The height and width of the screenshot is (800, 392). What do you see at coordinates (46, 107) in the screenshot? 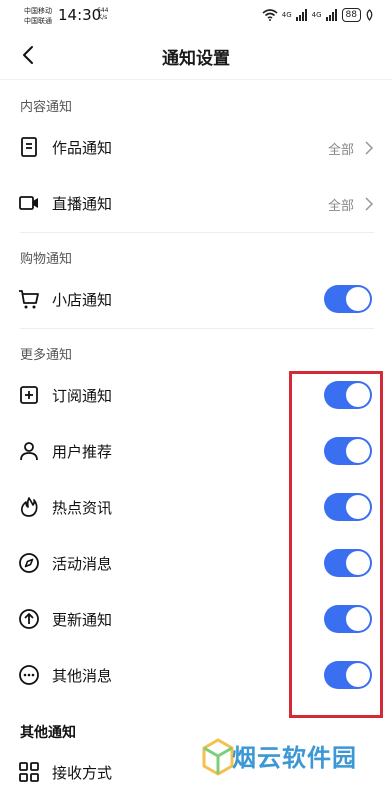
I see `section-content-title: 内容通知` at bounding box center [46, 107].